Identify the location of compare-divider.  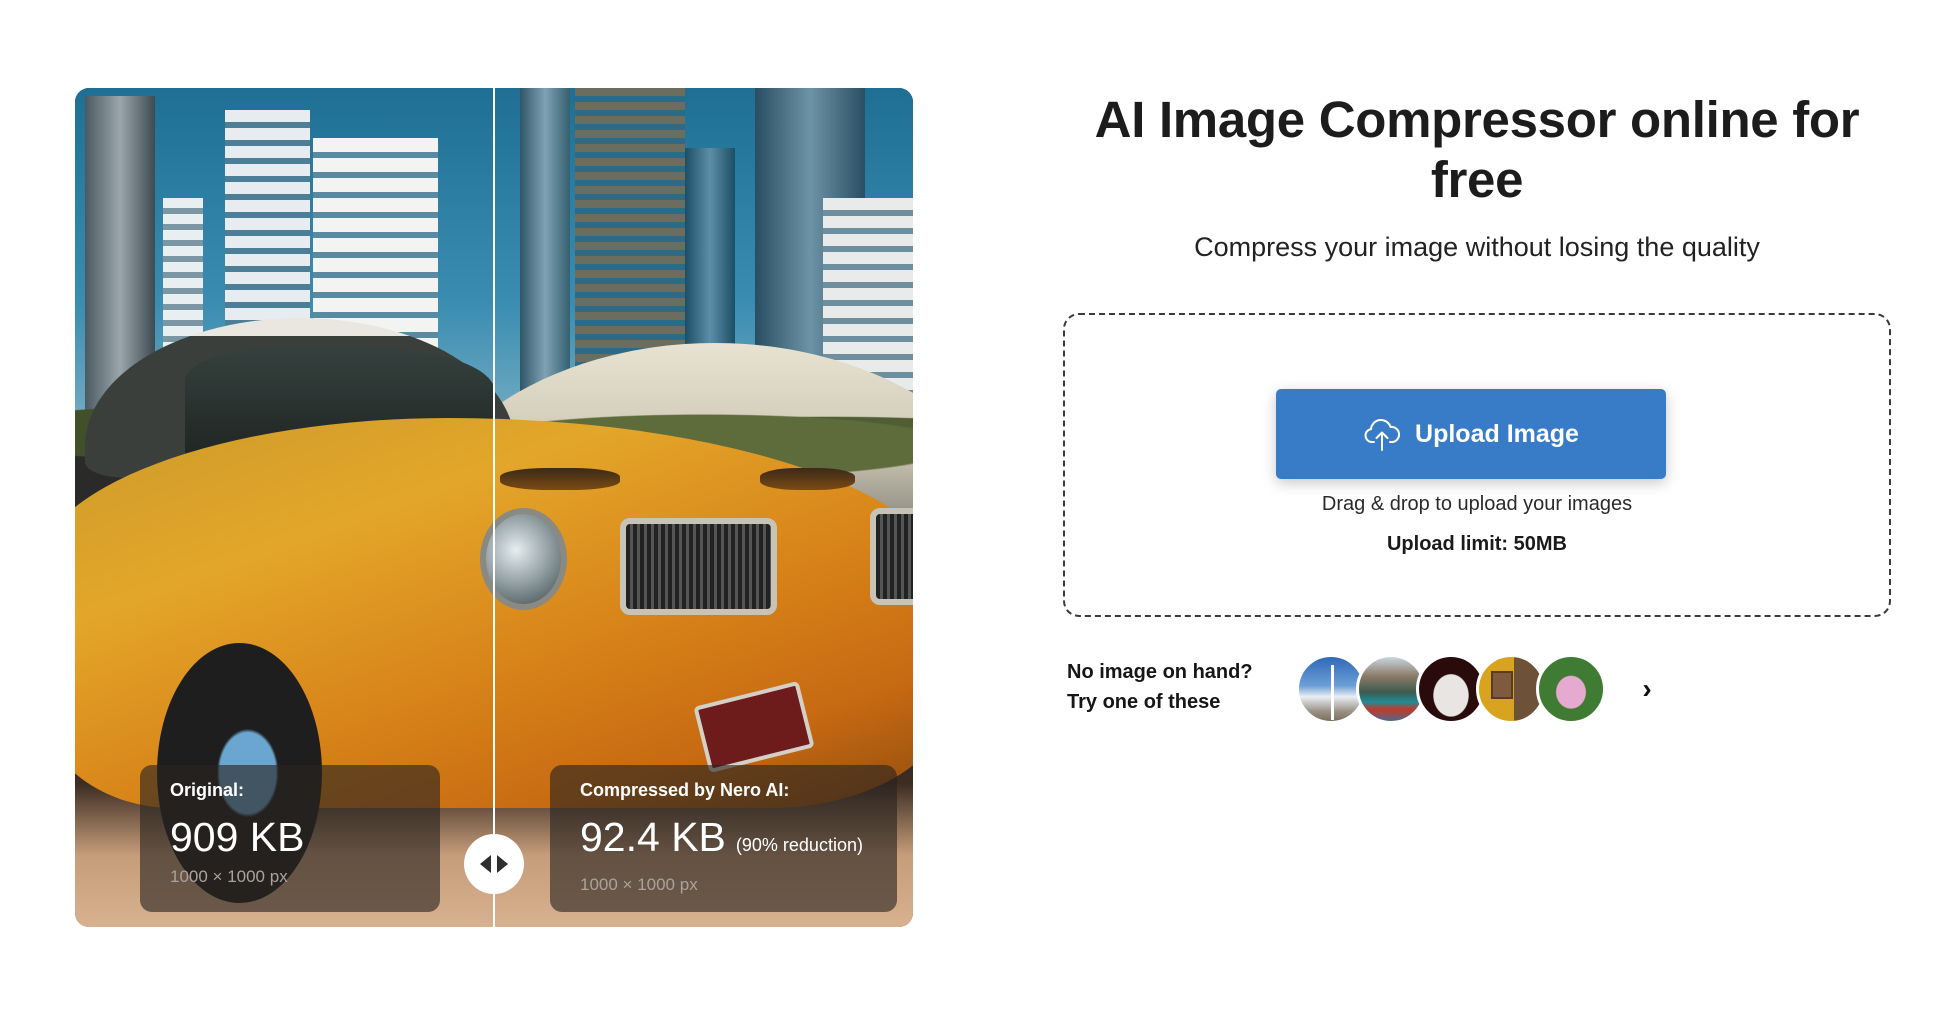
(494, 507).